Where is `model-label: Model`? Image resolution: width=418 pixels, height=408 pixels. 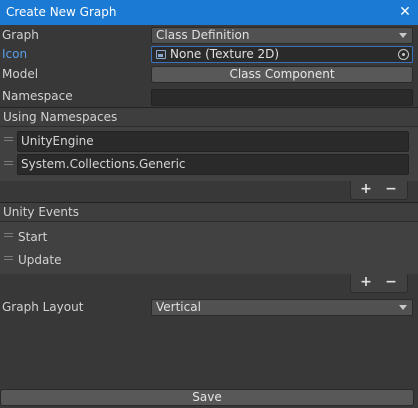
model-label: Model is located at coordinates (20, 74).